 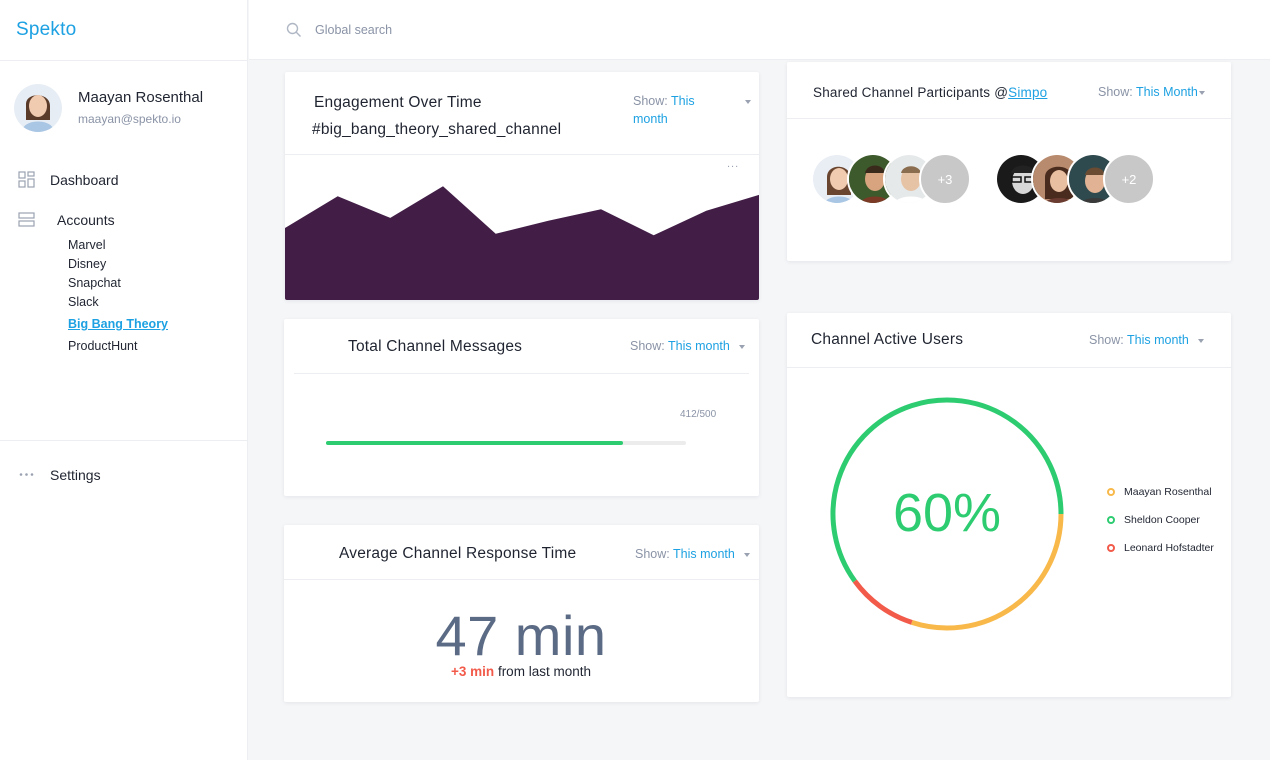 I want to click on engagement-period-dropdown: Show: This month, so click(x=678, y=110).